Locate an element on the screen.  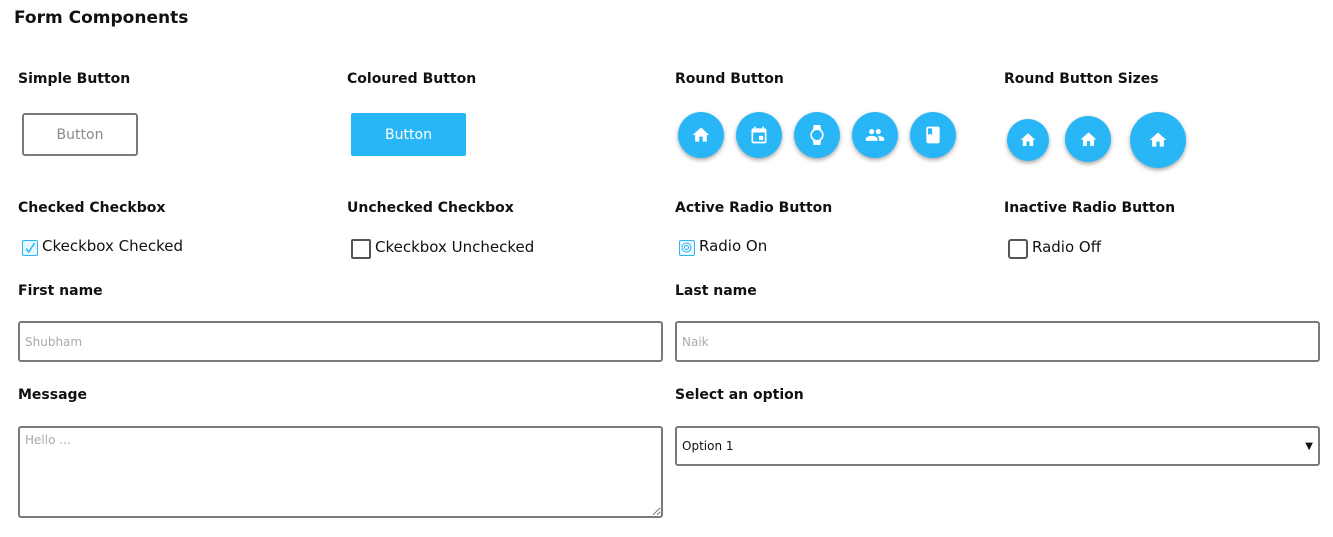
round-button-sizes-heading: Round Button Sizes is located at coordinates (1081, 79).